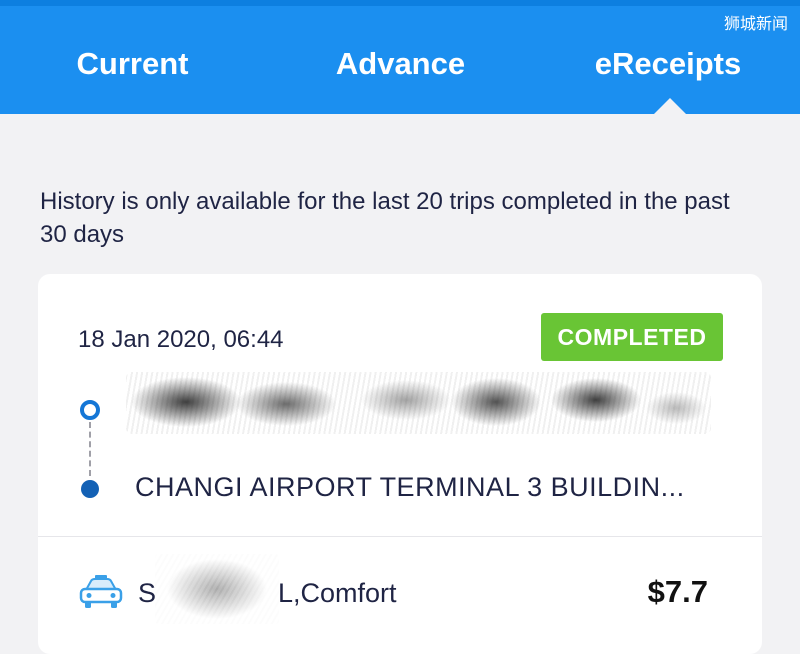  Describe the element at coordinates (132, 64) in the screenshot. I see `tab-current: Current` at that location.